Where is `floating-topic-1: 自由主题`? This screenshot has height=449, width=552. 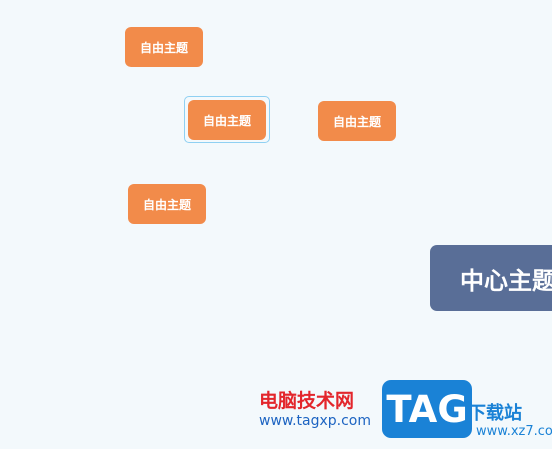
floating-topic-1: 自由主题 is located at coordinates (164, 47).